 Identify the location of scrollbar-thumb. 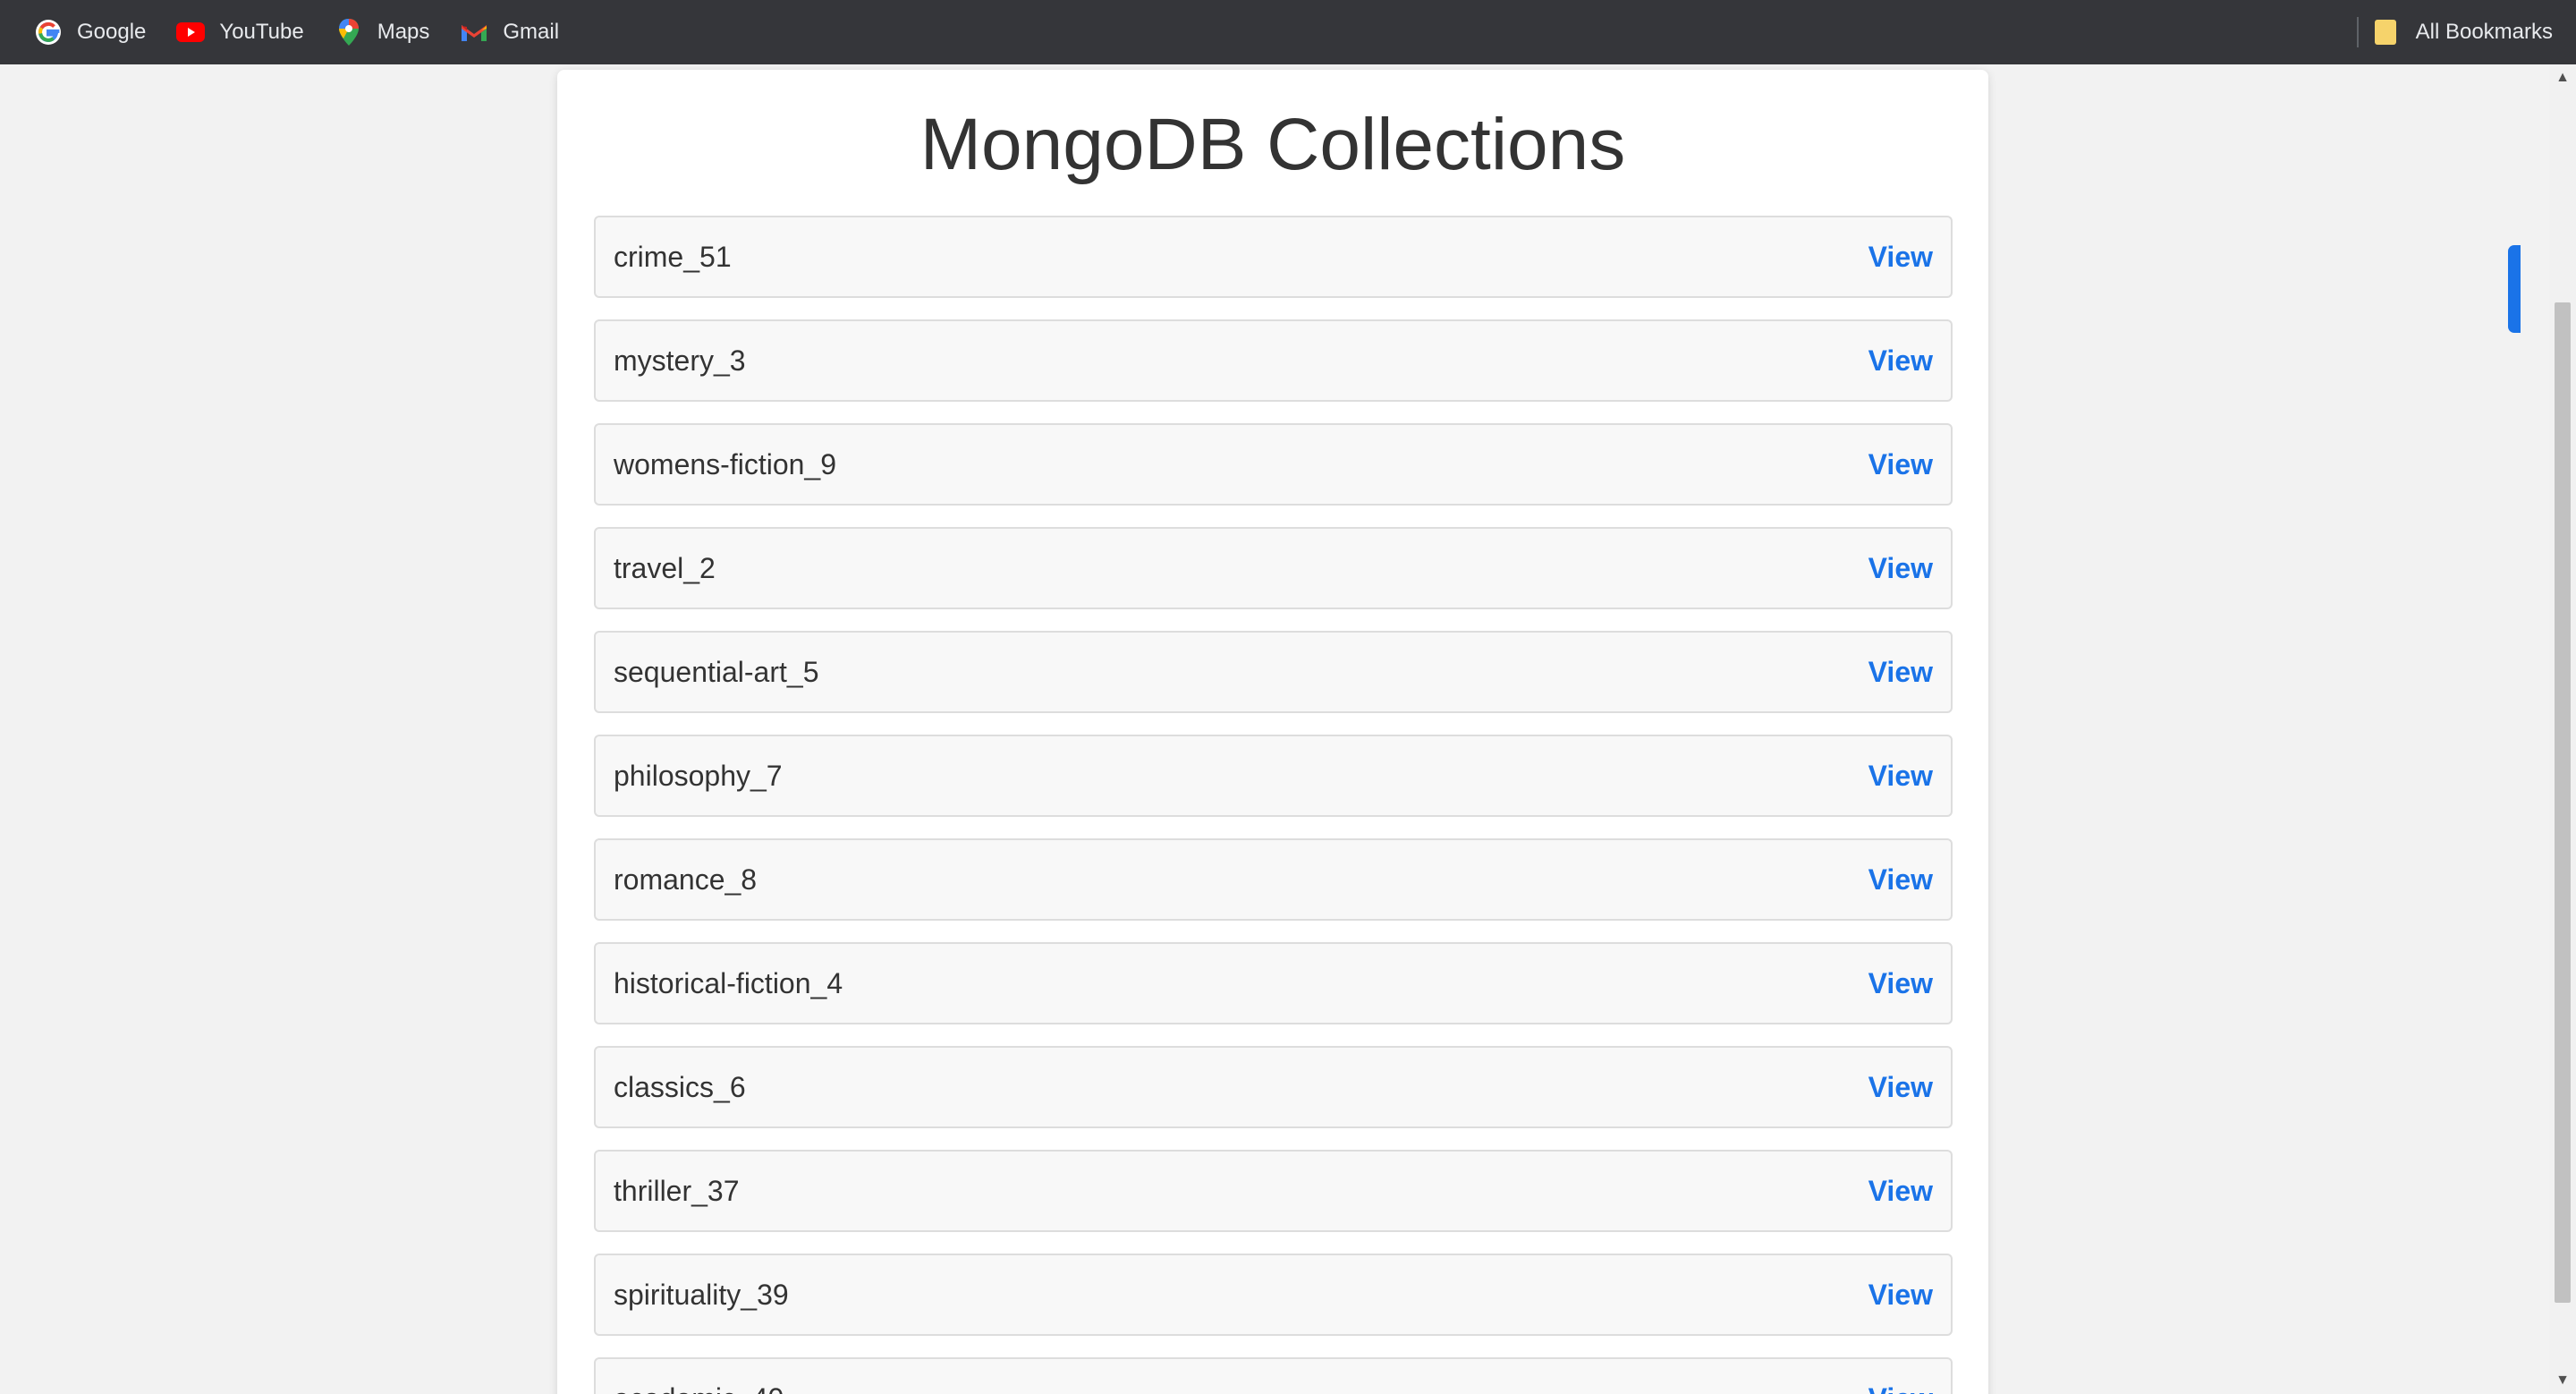
(2563, 802).